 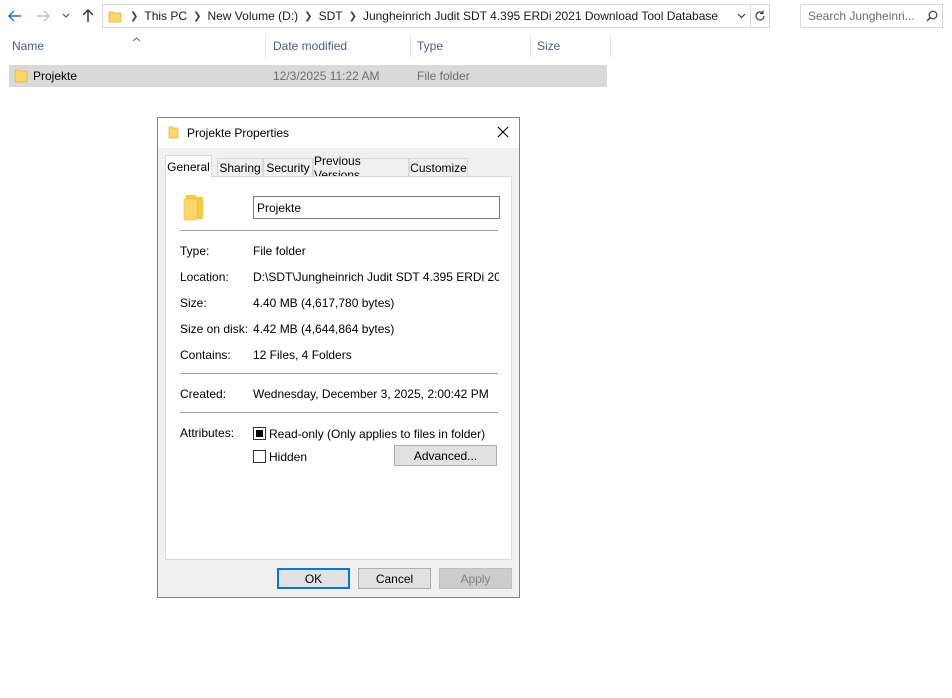 What do you see at coordinates (571, 46) in the screenshot?
I see `column-header-size: Size` at bounding box center [571, 46].